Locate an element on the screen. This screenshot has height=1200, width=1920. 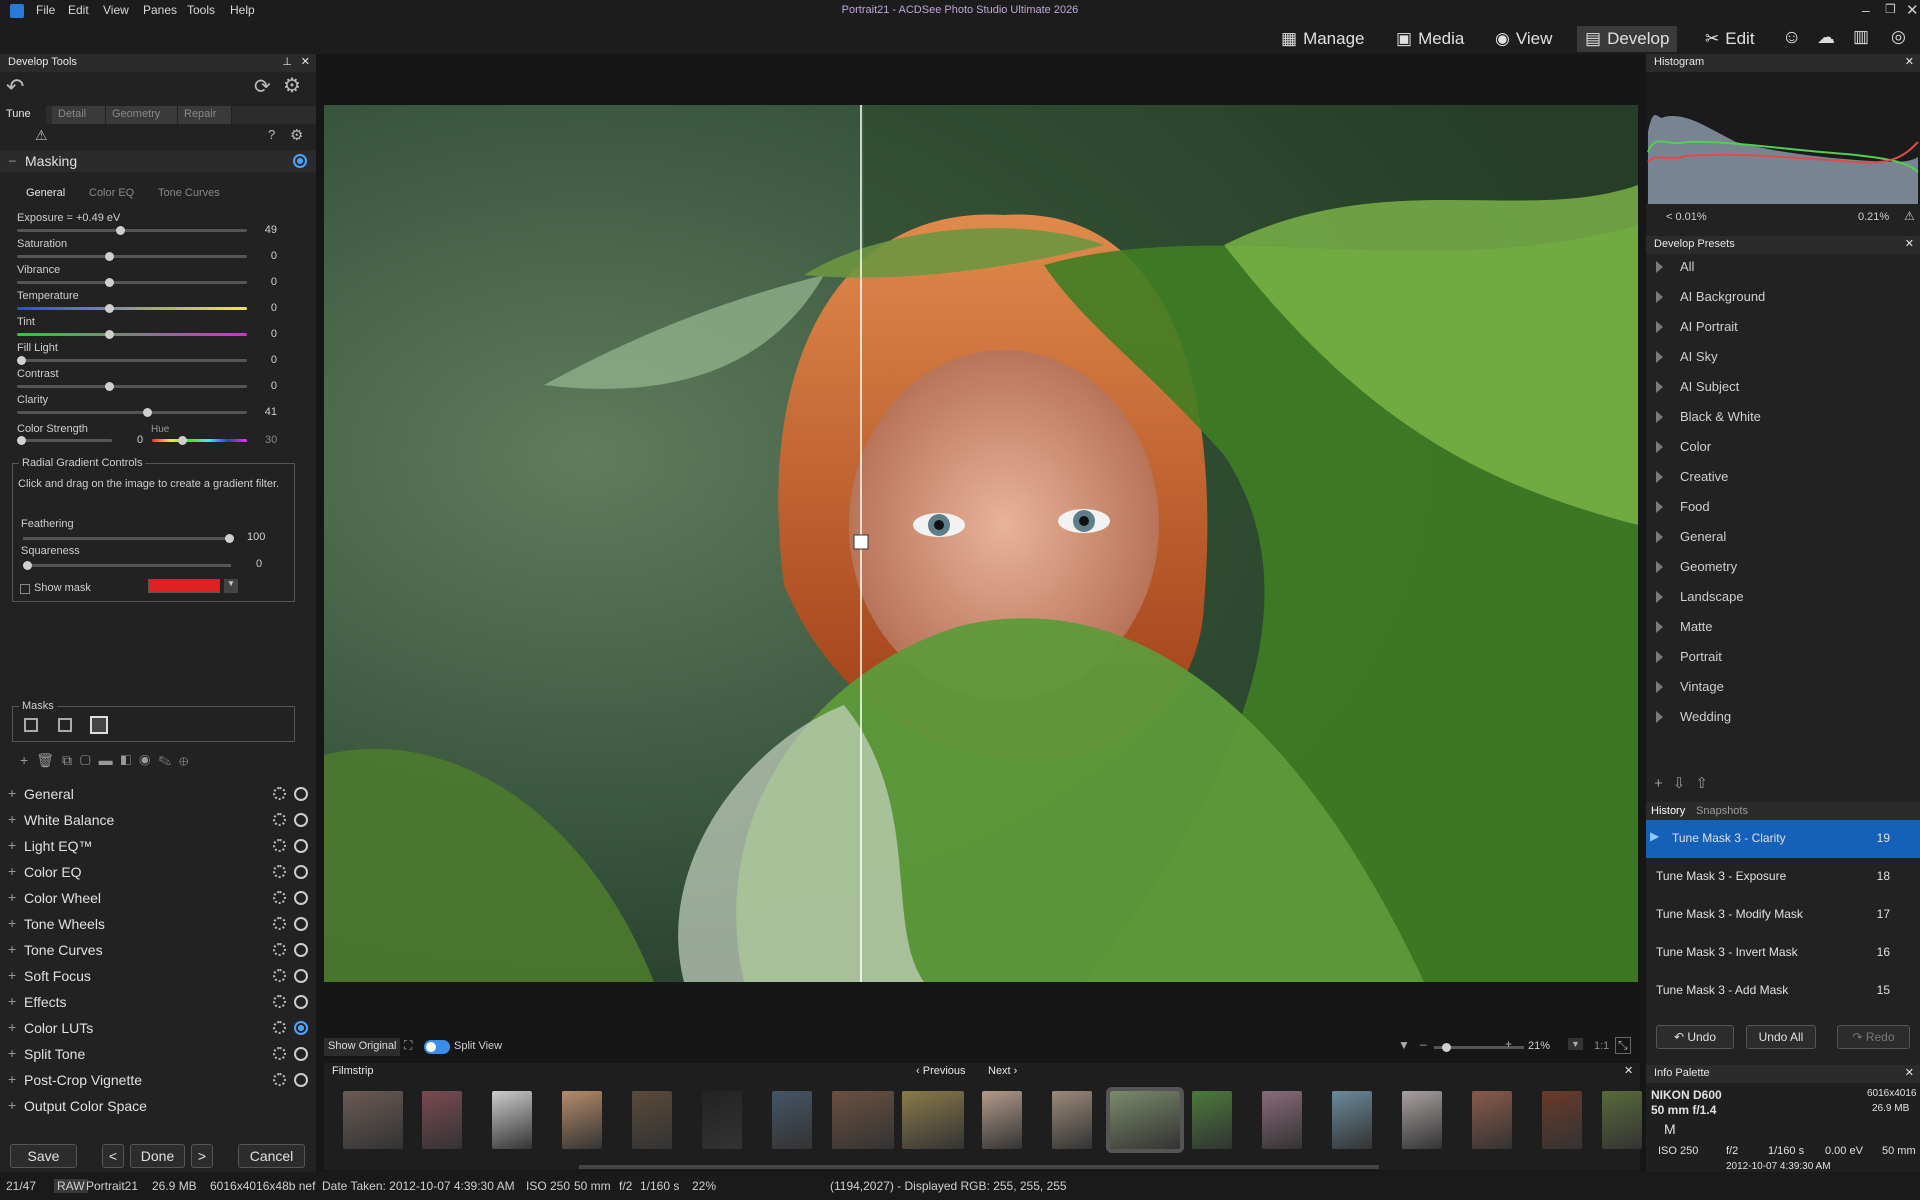
mask-layer-icon: ▬ is located at coordinates (110, 760).